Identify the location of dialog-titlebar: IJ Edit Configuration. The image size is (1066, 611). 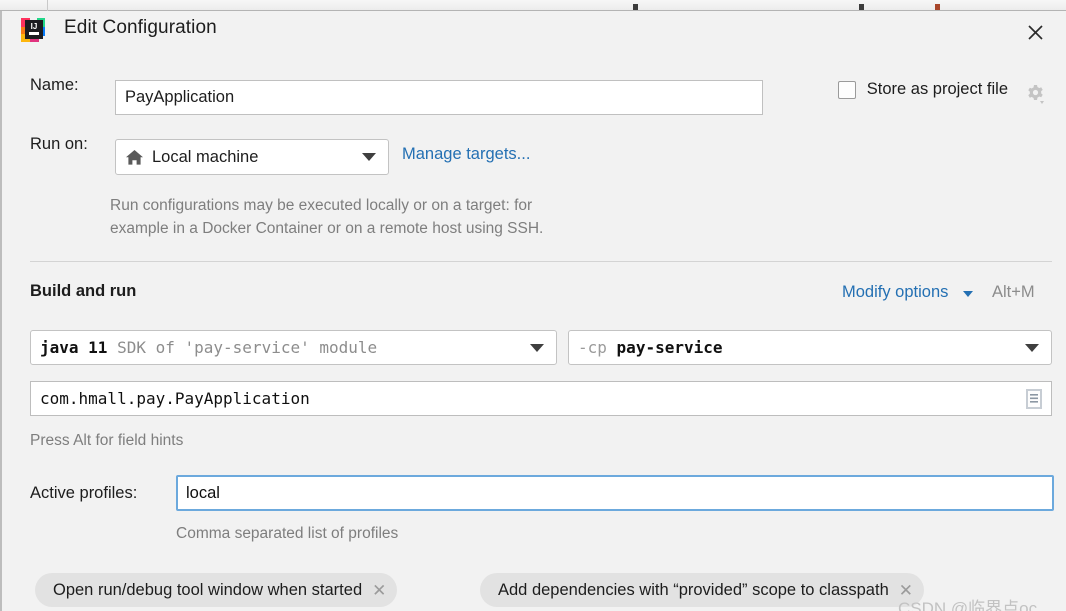
(534, 37).